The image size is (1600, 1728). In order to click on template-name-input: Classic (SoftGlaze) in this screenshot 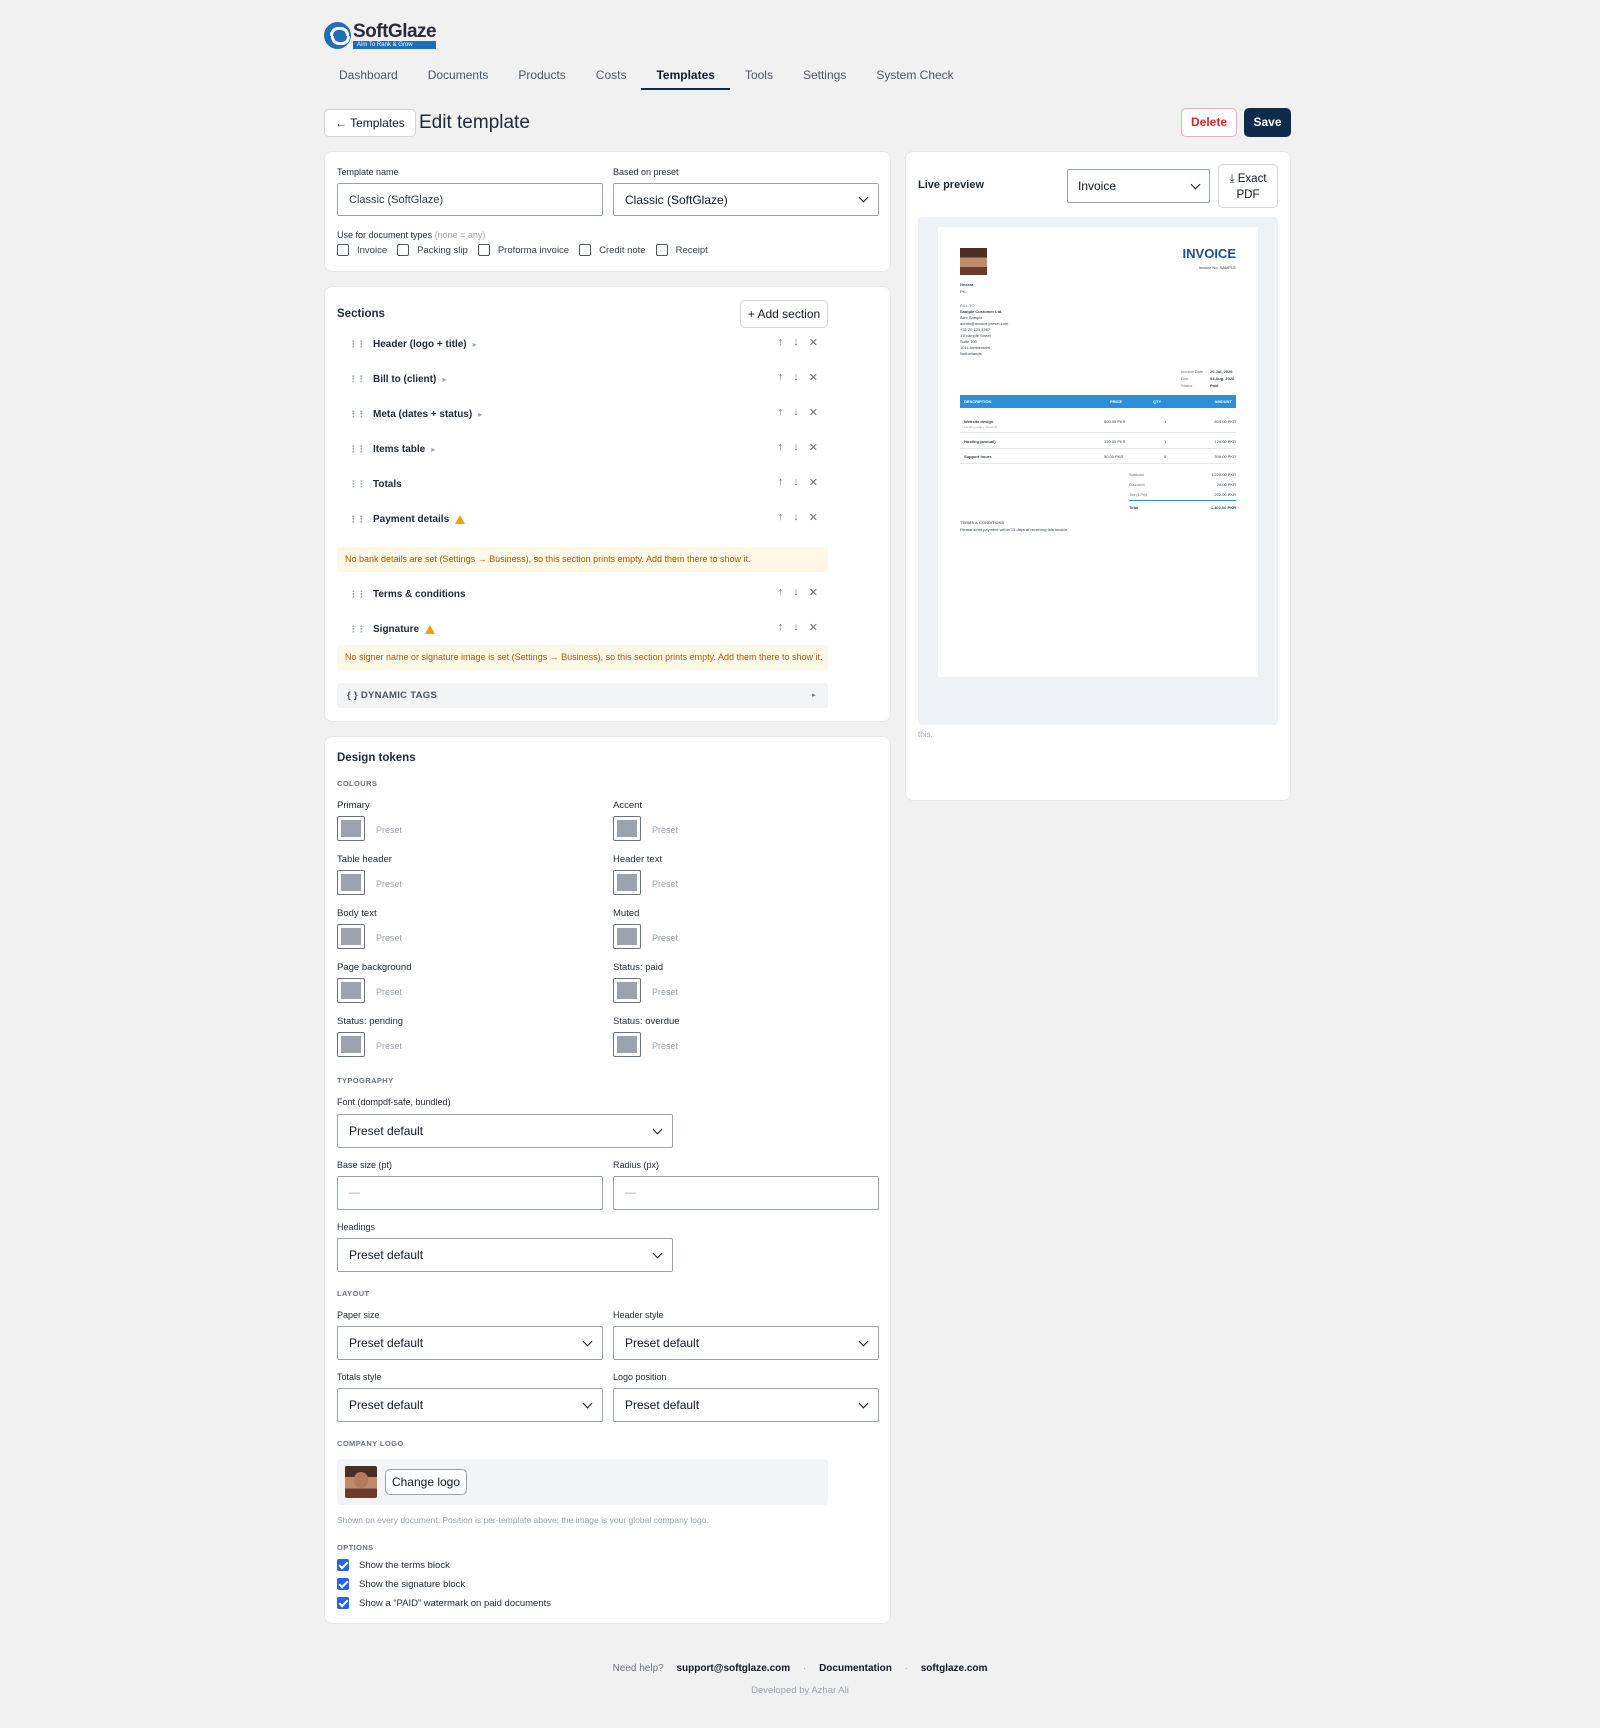, I will do `click(470, 199)`.